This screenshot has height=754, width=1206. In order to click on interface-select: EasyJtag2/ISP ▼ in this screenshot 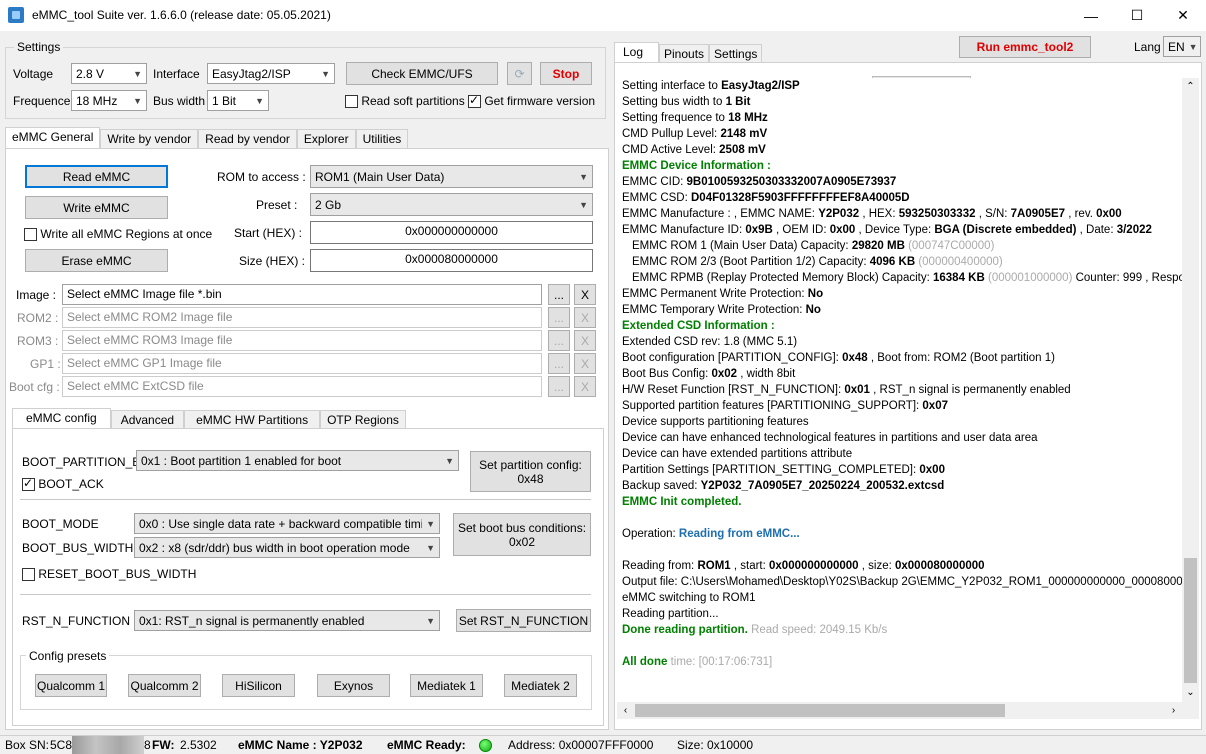, I will do `click(271, 73)`.